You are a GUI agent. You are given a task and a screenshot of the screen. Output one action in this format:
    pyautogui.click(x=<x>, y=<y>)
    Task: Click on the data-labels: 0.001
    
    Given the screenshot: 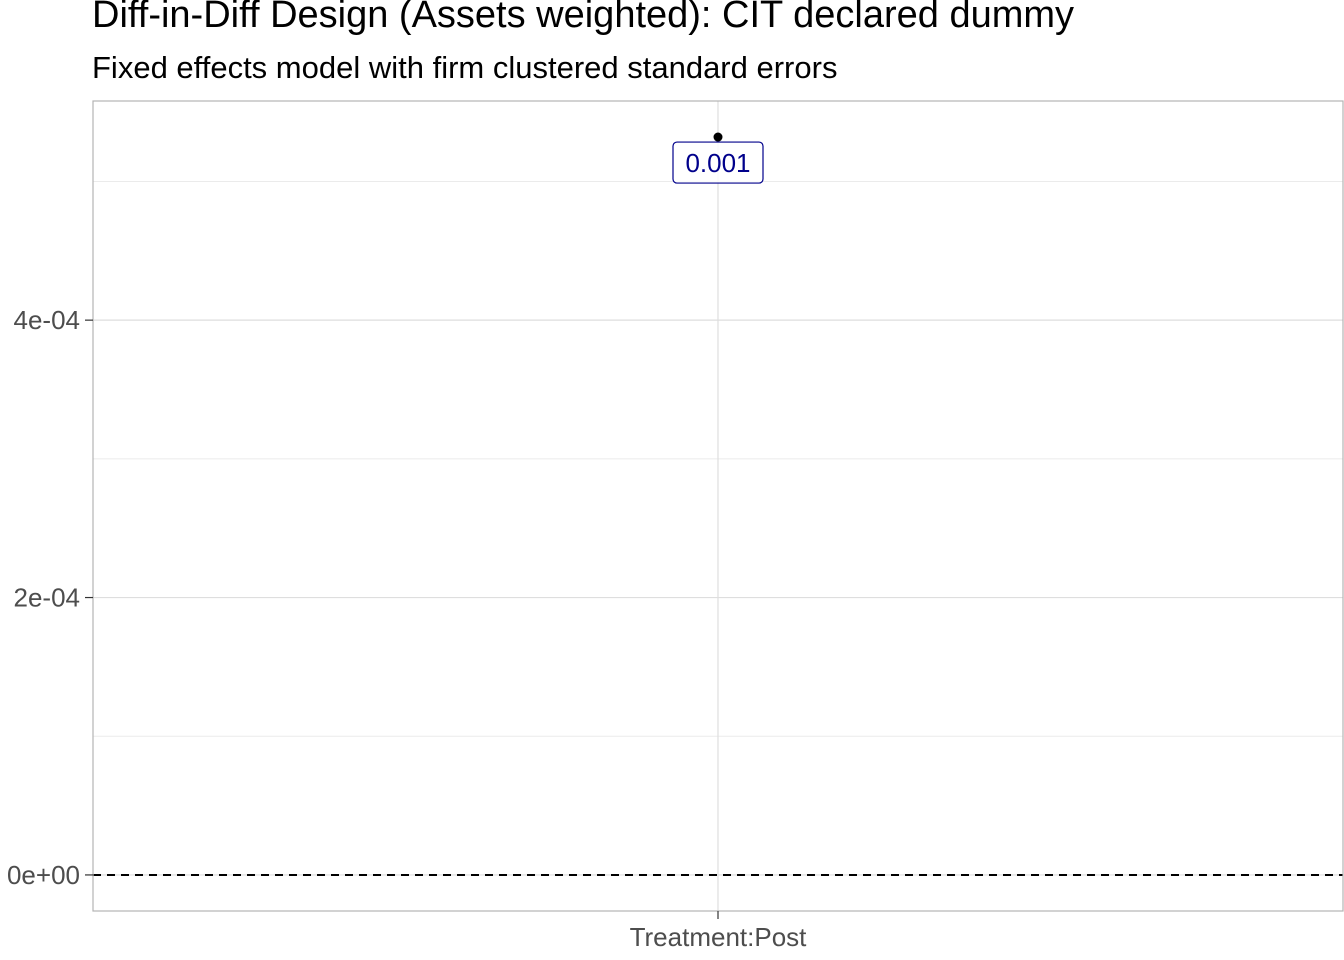 What is the action you would take?
    pyautogui.click(x=718, y=162)
    